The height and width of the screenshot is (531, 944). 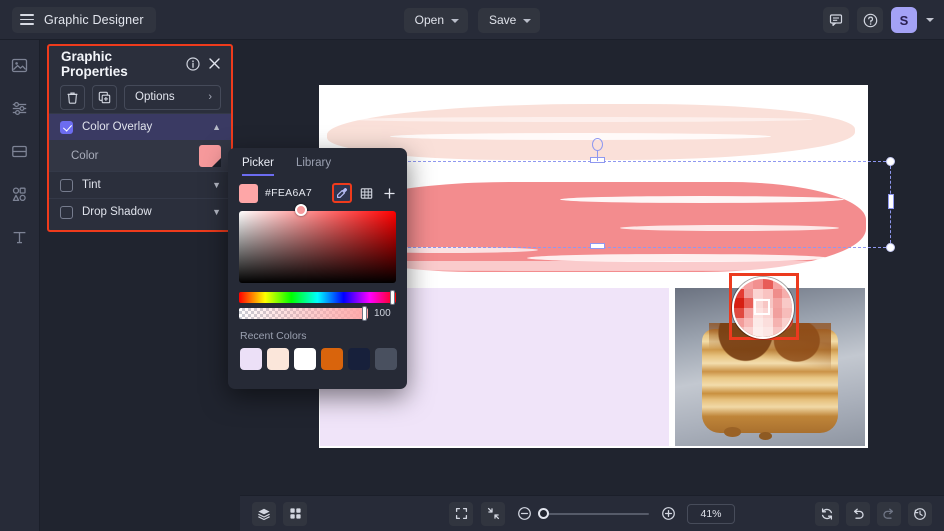 I want to click on alpha-value: 100, so click(x=385, y=313).